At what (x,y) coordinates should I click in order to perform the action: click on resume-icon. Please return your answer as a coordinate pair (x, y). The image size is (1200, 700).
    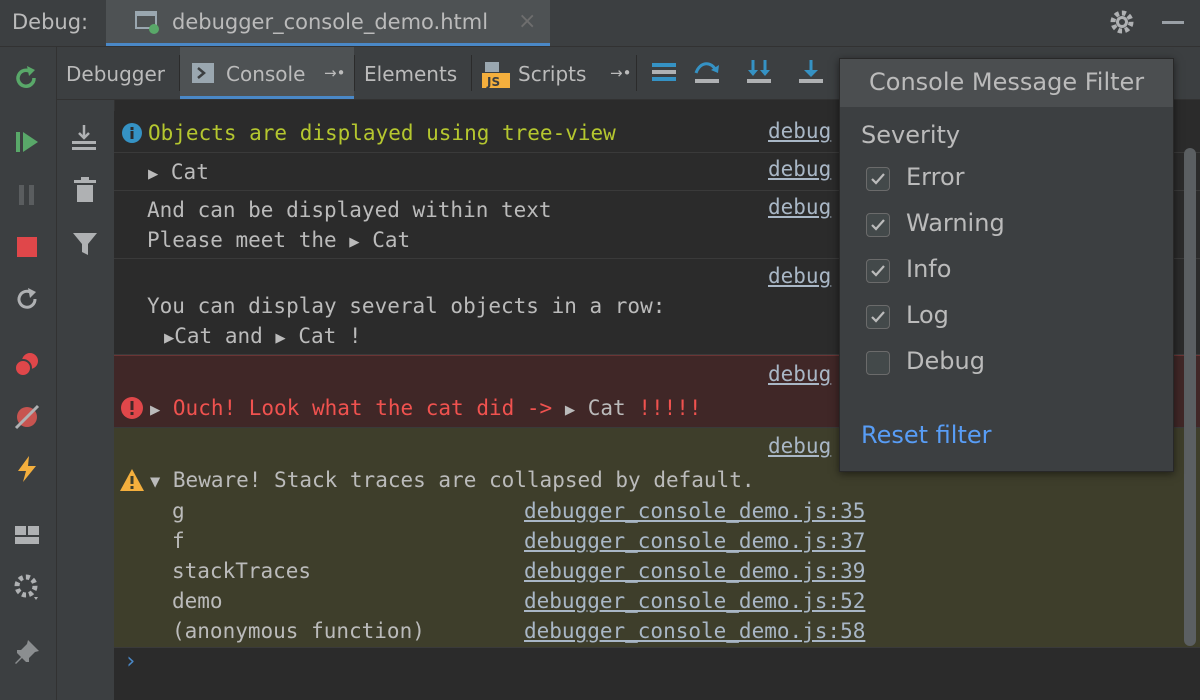
    Looking at the image, I should click on (27, 142).